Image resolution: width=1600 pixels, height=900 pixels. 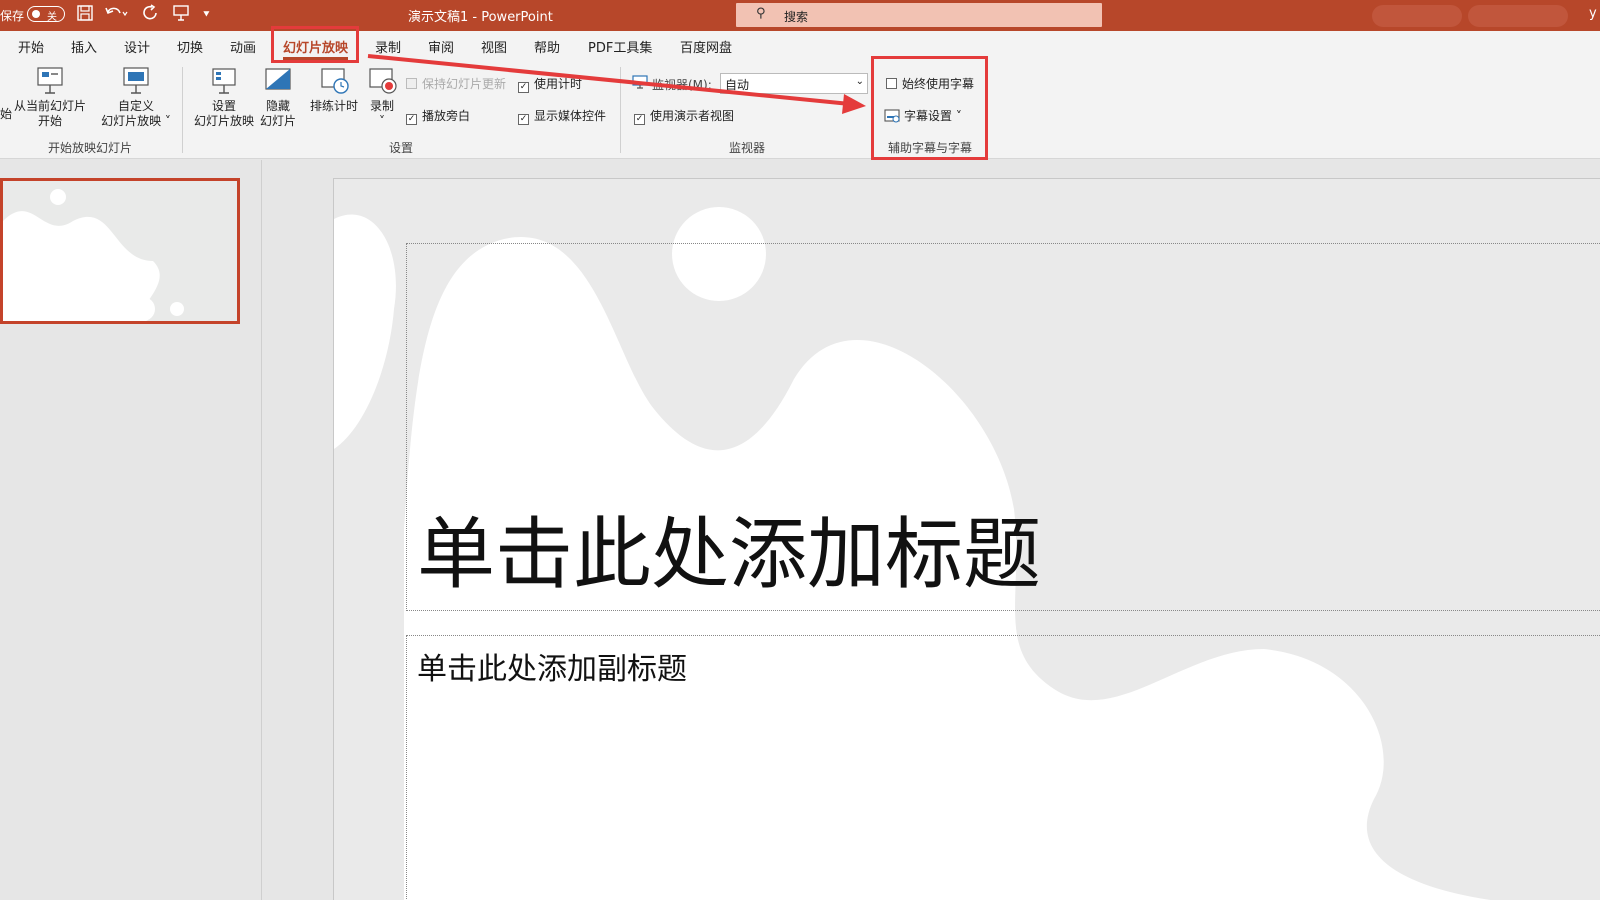 I want to click on subtitle-placeholder-text: 单击此处添加副标题, so click(x=552, y=666).